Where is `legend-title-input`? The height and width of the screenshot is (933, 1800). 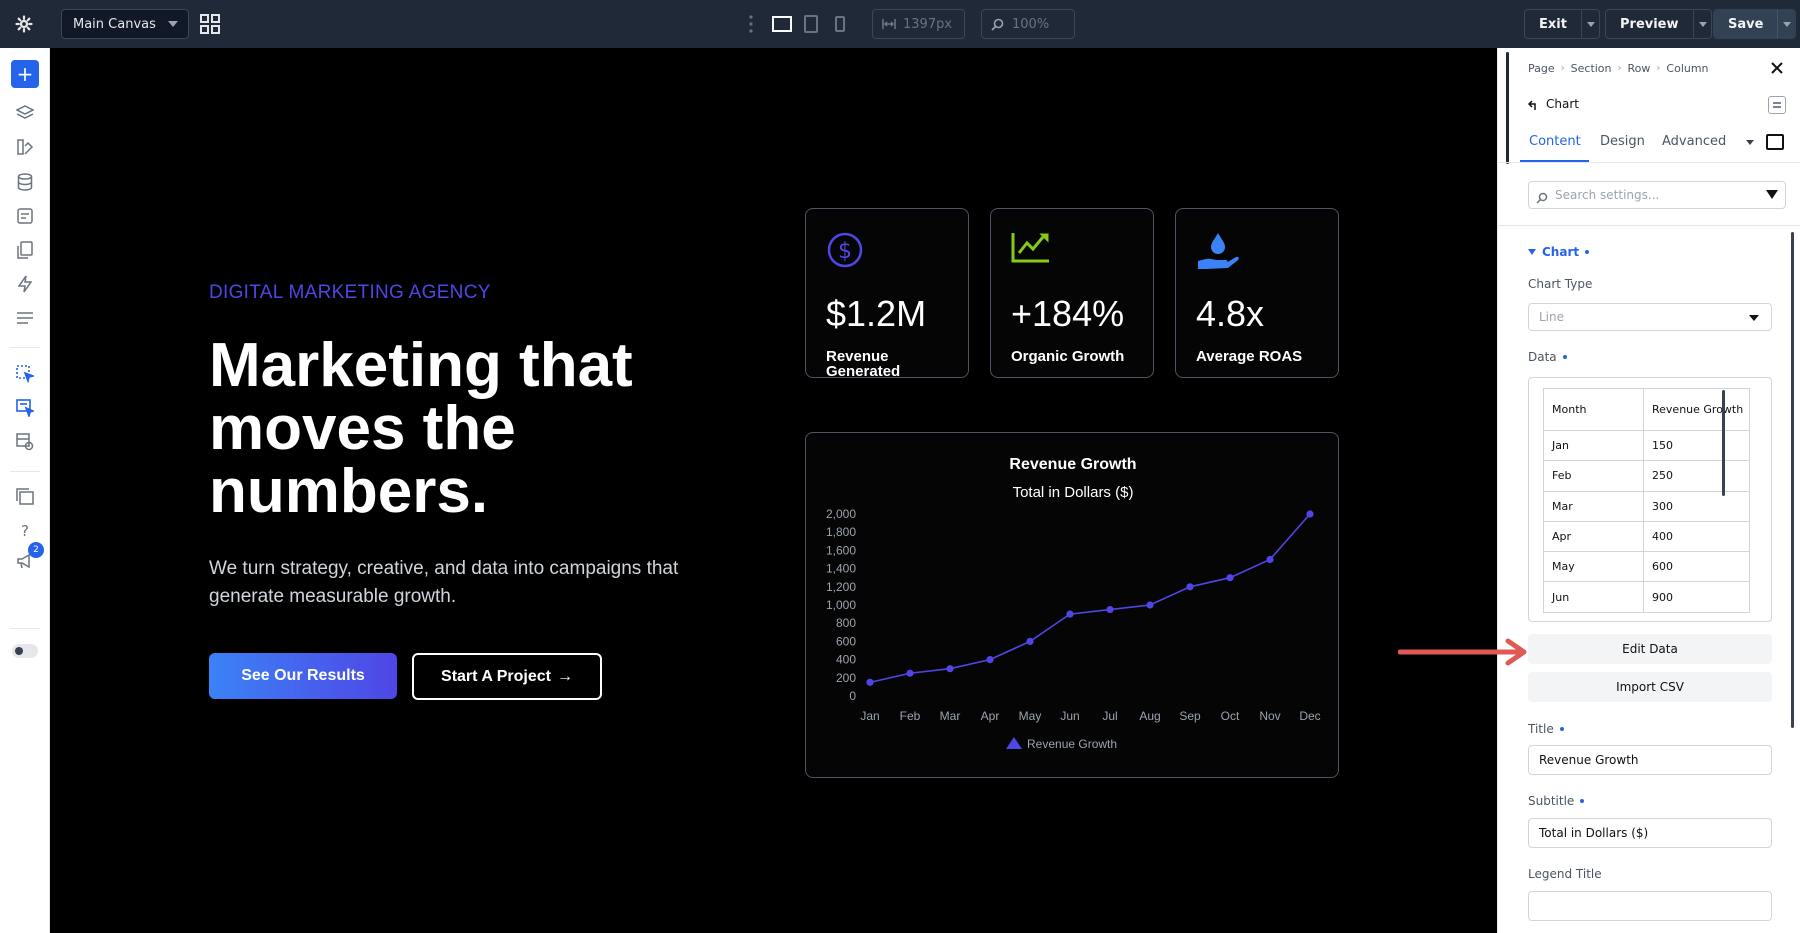
legend-title-input is located at coordinates (1650, 906).